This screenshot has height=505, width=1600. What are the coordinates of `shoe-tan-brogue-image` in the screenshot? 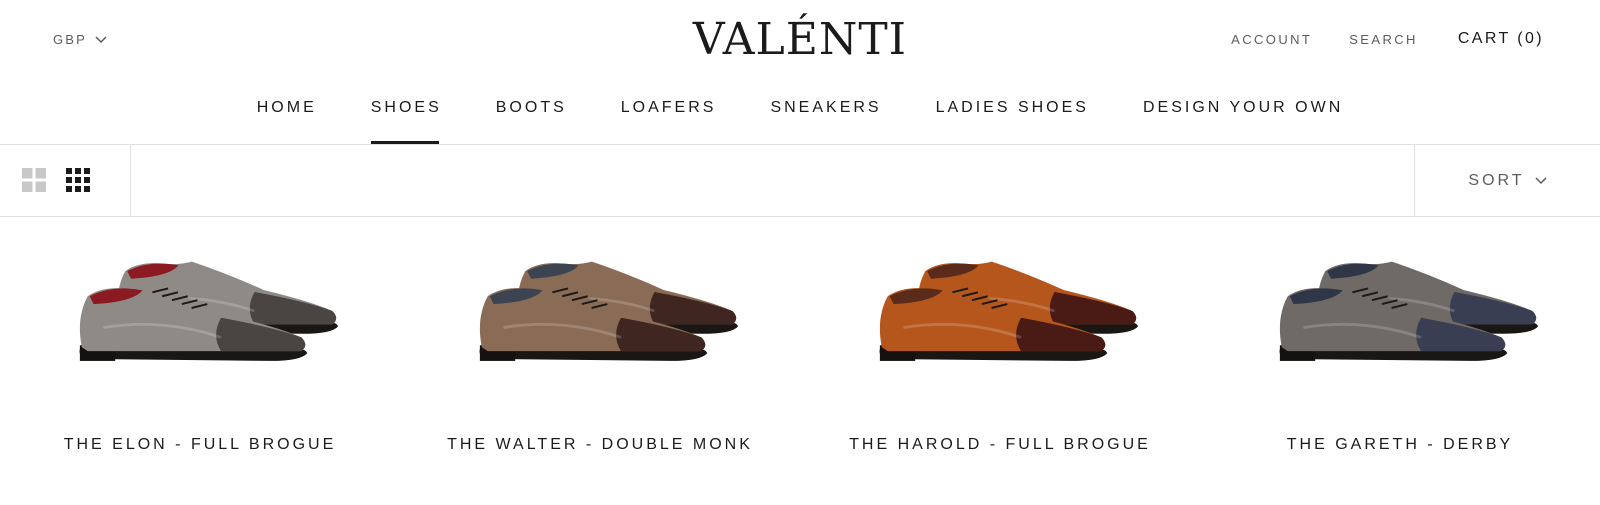 It's located at (1009, 311).